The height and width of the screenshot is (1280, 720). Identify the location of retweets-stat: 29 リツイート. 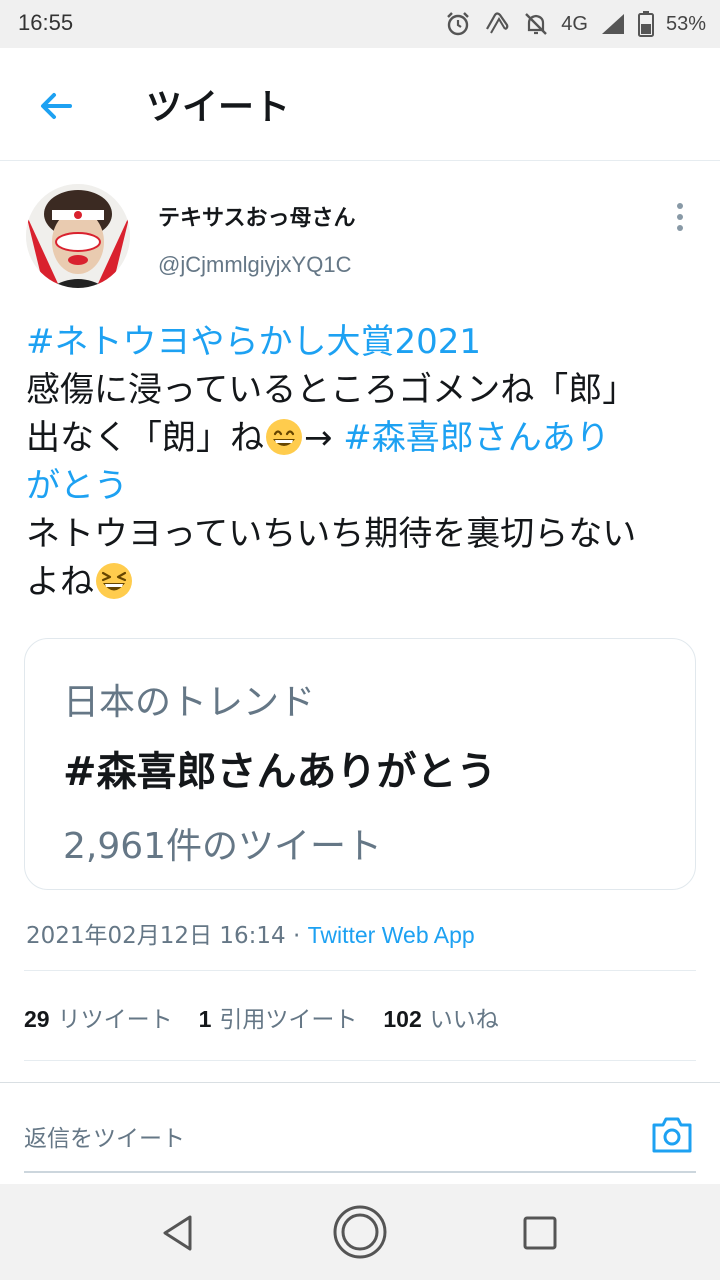
(98, 1017).